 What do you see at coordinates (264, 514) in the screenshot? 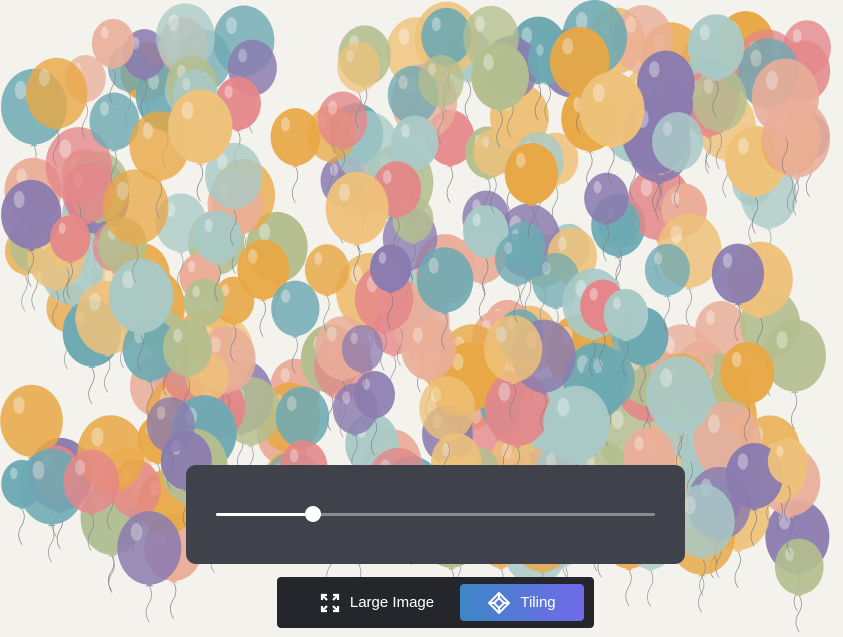
I see `slider-fill` at bounding box center [264, 514].